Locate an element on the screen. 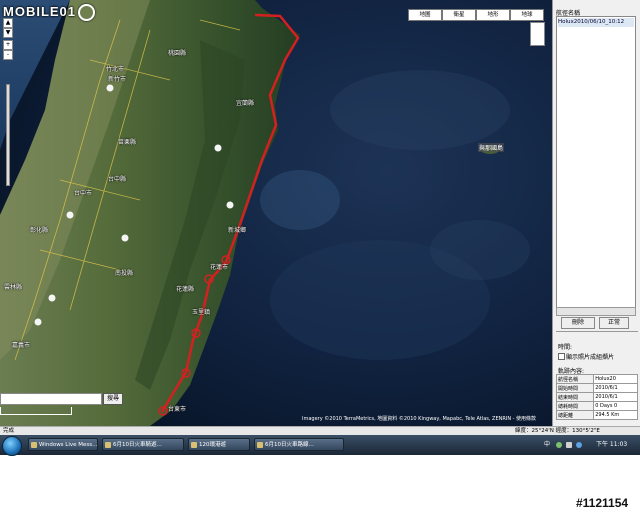  photo-group-checkbox is located at coordinates (561, 356).